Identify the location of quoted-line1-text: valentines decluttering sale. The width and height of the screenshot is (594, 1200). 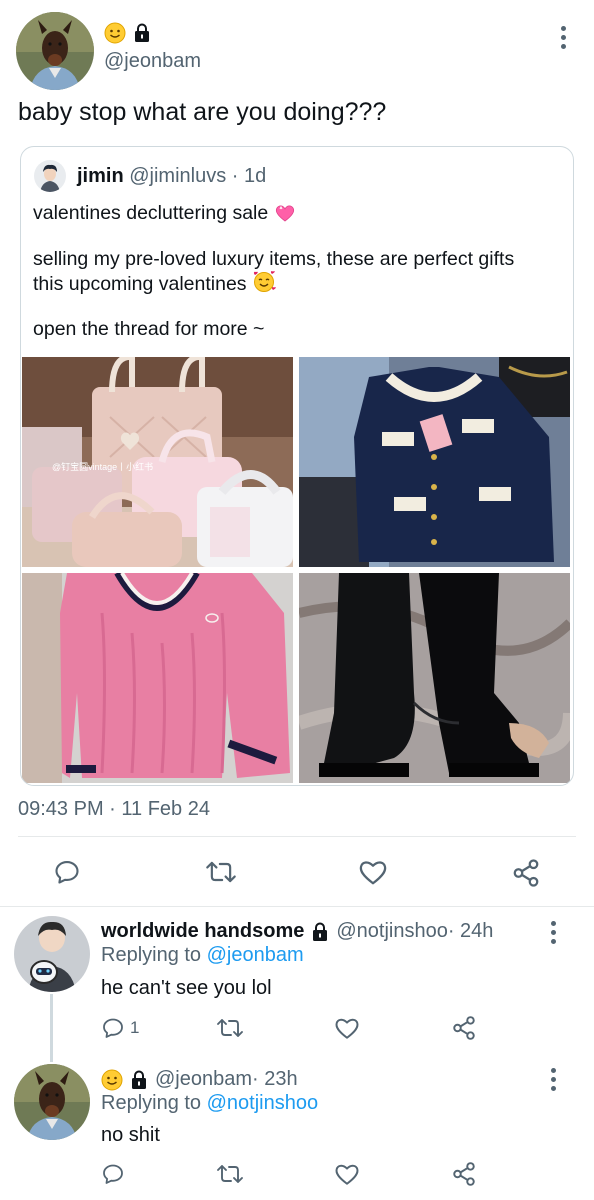
(151, 213).